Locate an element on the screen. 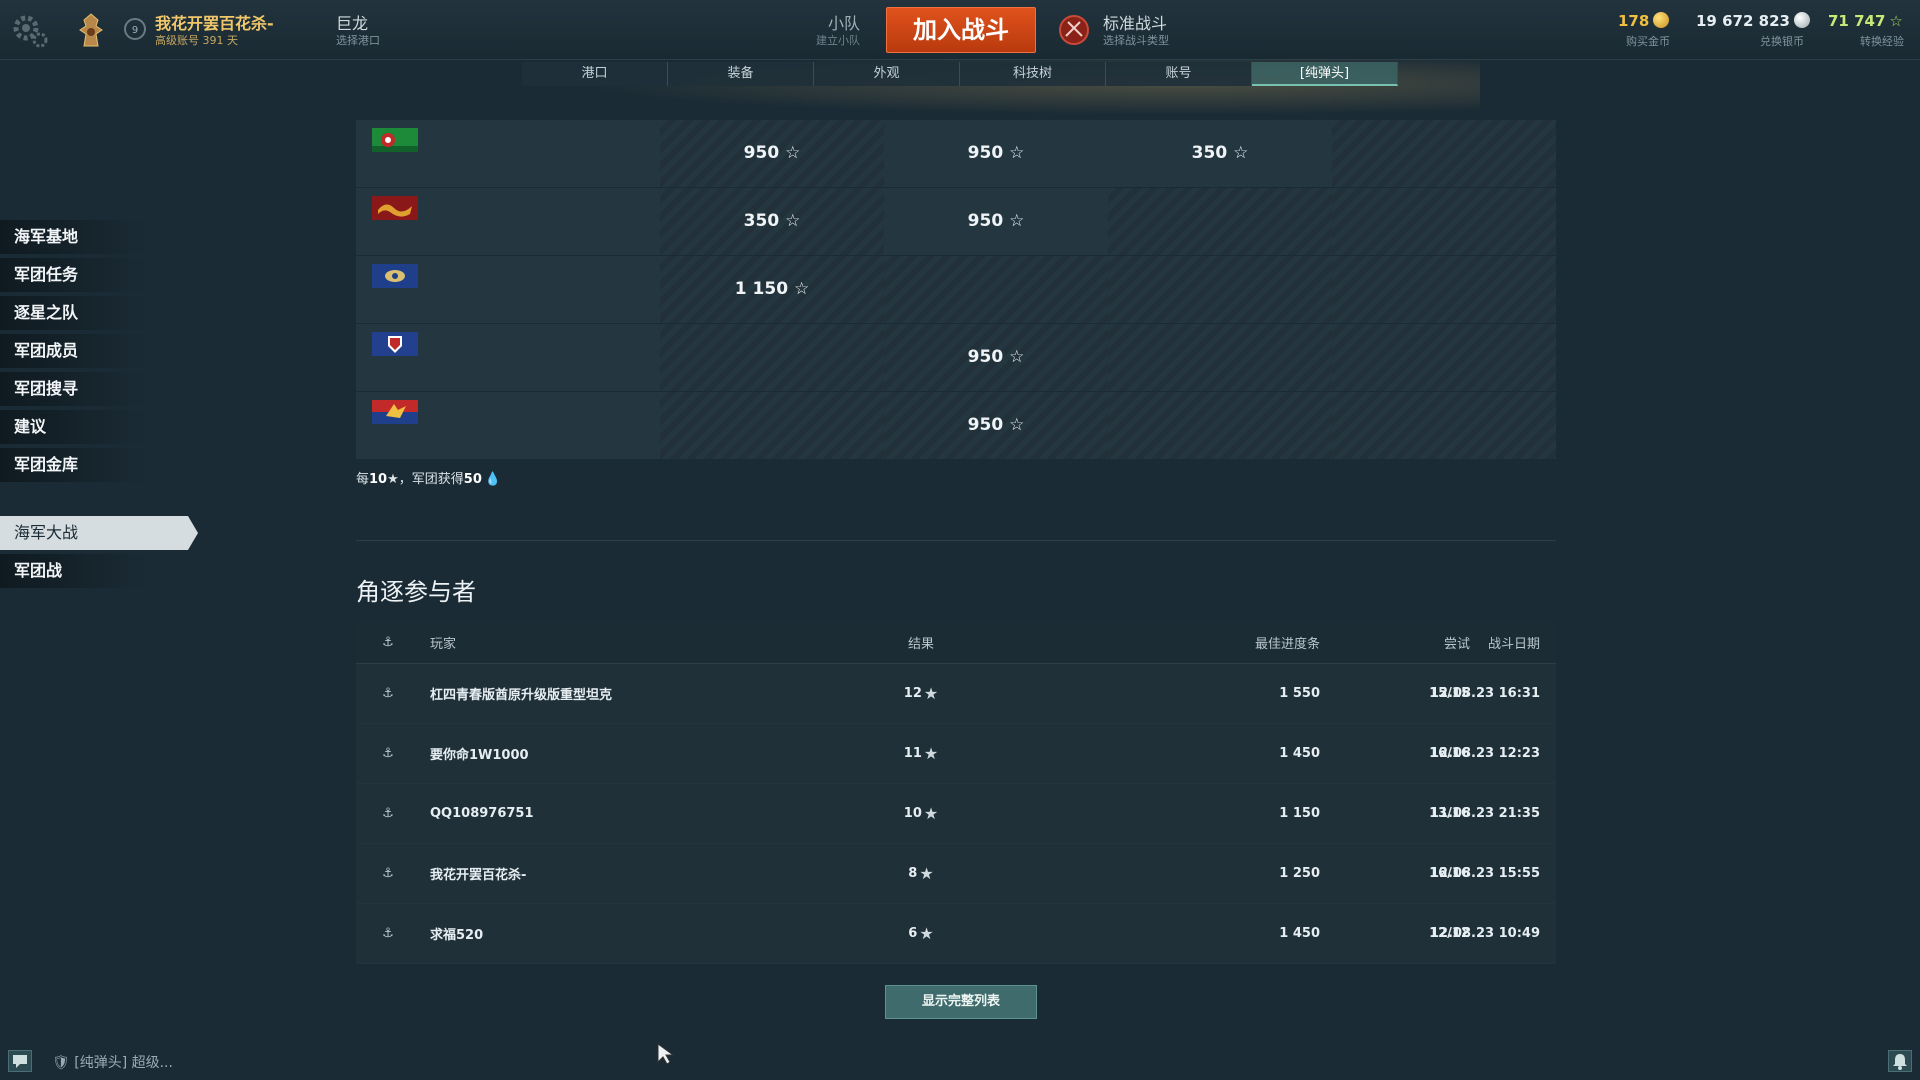  free-xp-currency: 71 747 ☆ is located at coordinates (1865, 21).